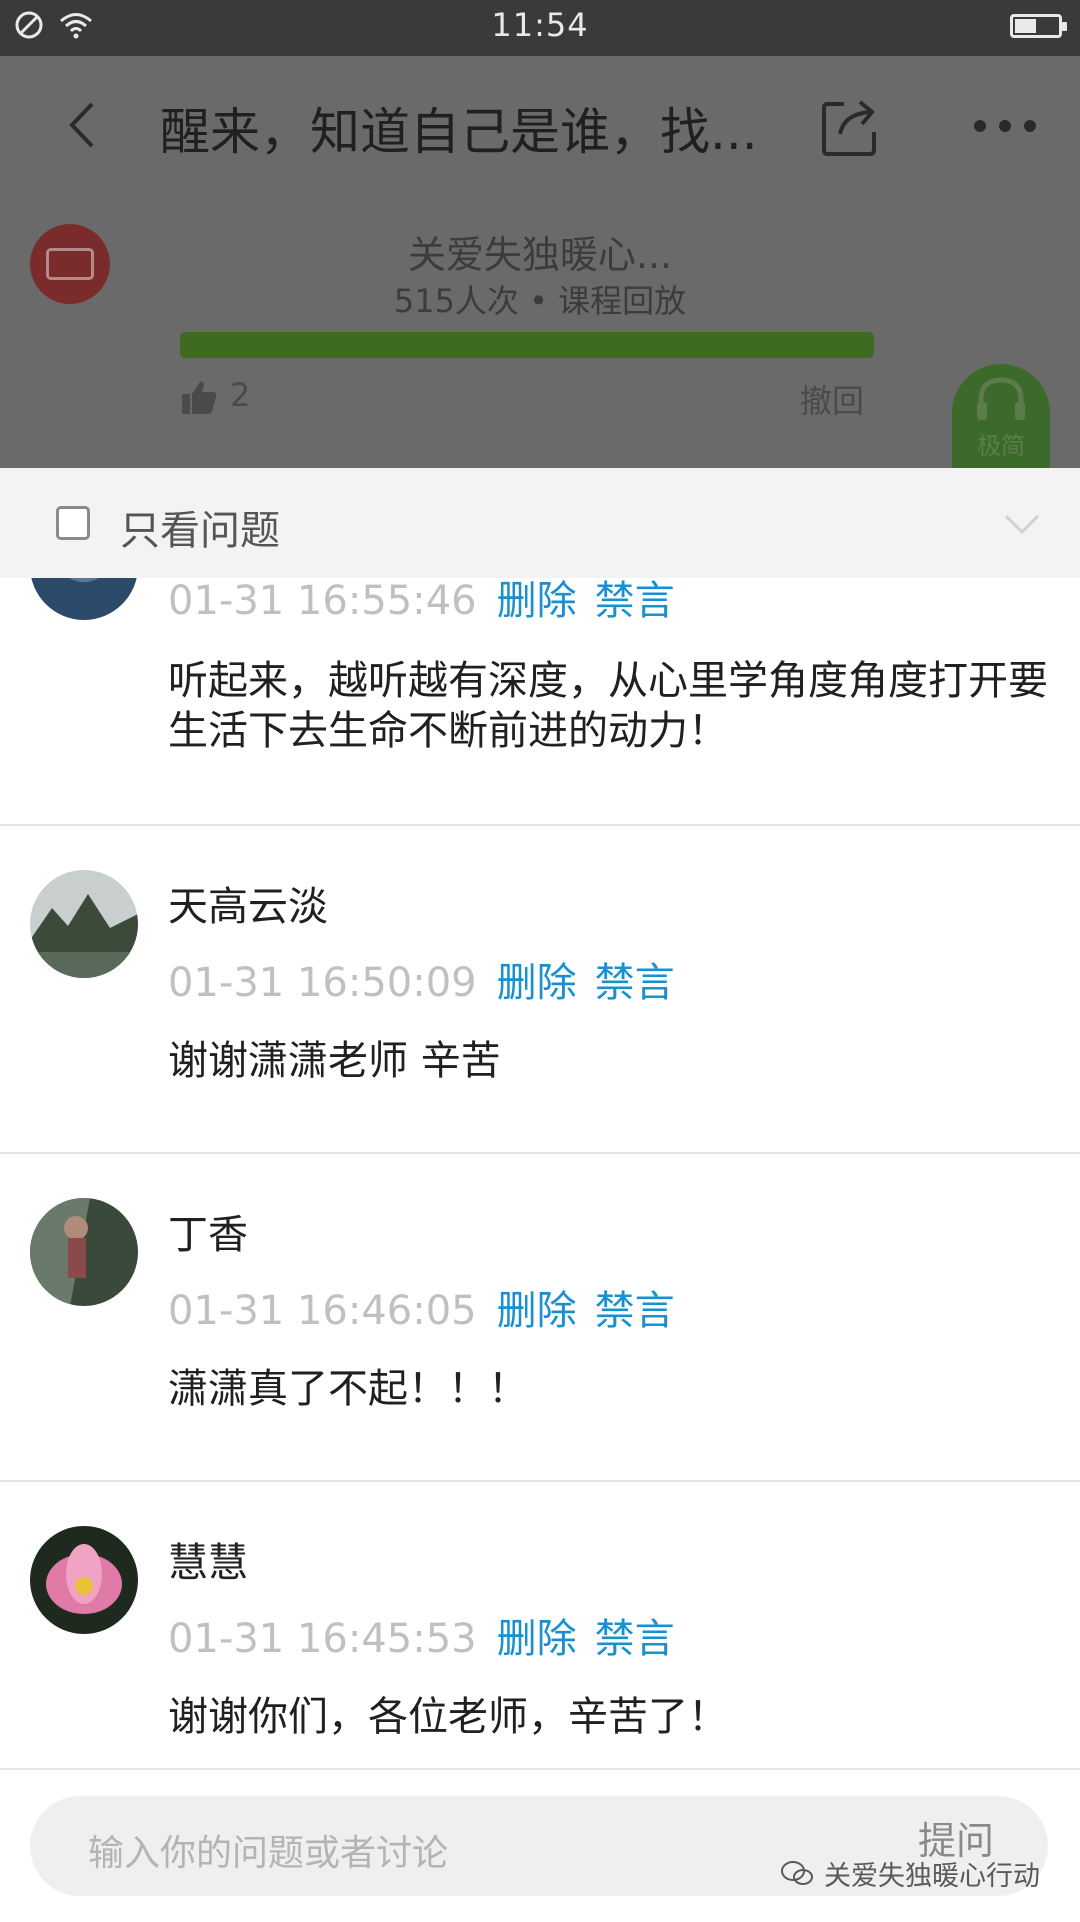 This screenshot has height=1922, width=1080. What do you see at coordinates (322, 601) in the screenshot?
I see `message-time: 01-31 16:55:46` at bounding box center [322, 601].